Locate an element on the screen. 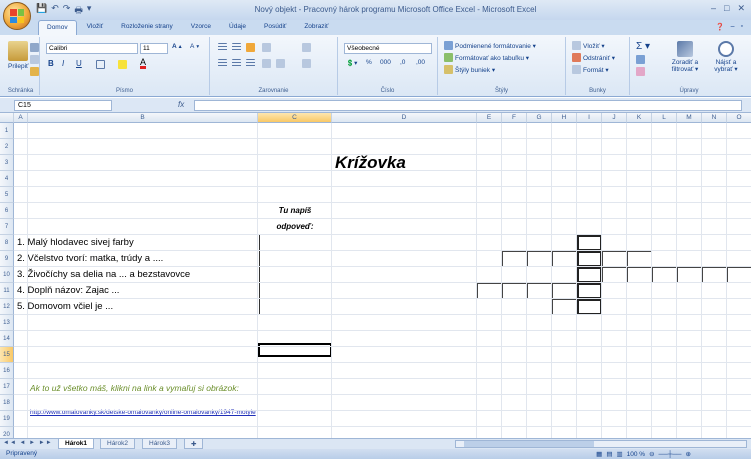 This screenshot has height=459, width=751. number-format-select: Všeobecné is located at coordinates (388, 48).